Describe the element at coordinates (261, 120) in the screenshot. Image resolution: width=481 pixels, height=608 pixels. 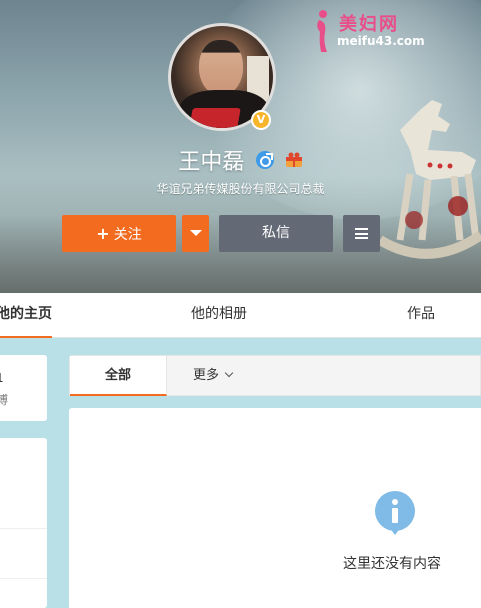
I see `verified-v-icon: V` at that location.